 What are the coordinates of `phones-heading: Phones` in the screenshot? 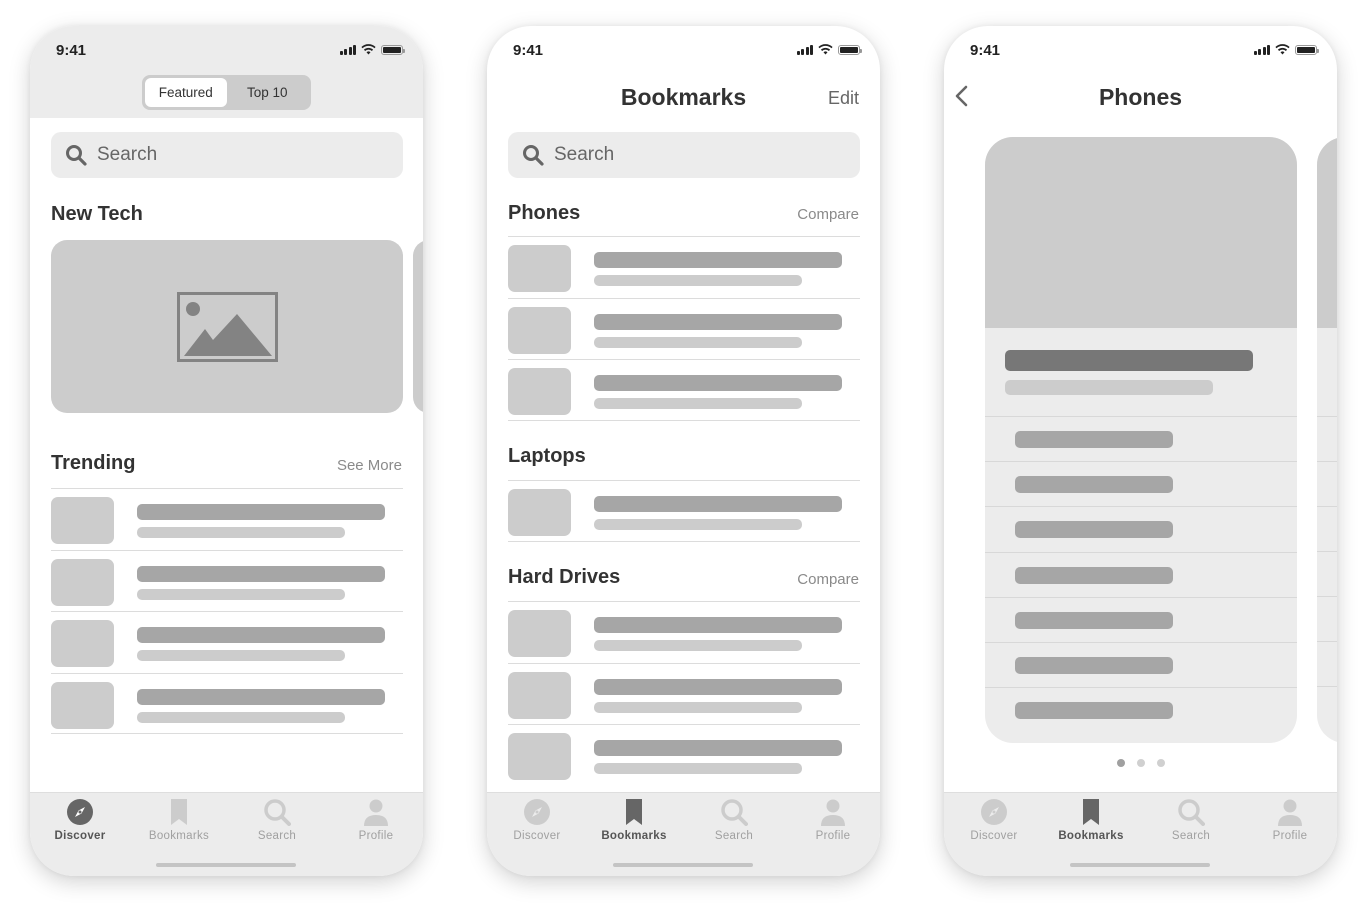 It's located at (544, 213).